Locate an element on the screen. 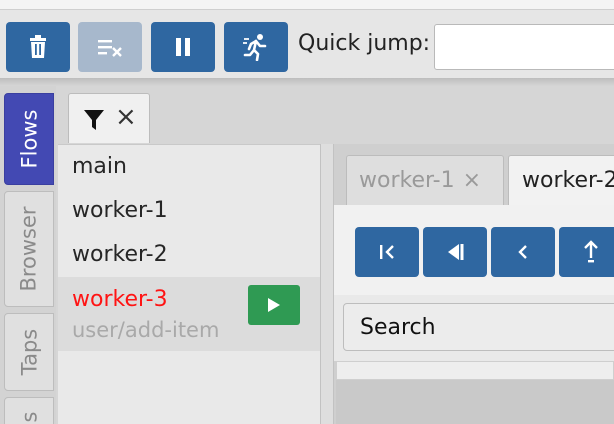 This screenshot has width=614, height=424. side-tab-bar: Flows Browser Taps s is located at coordinates (28, 255).